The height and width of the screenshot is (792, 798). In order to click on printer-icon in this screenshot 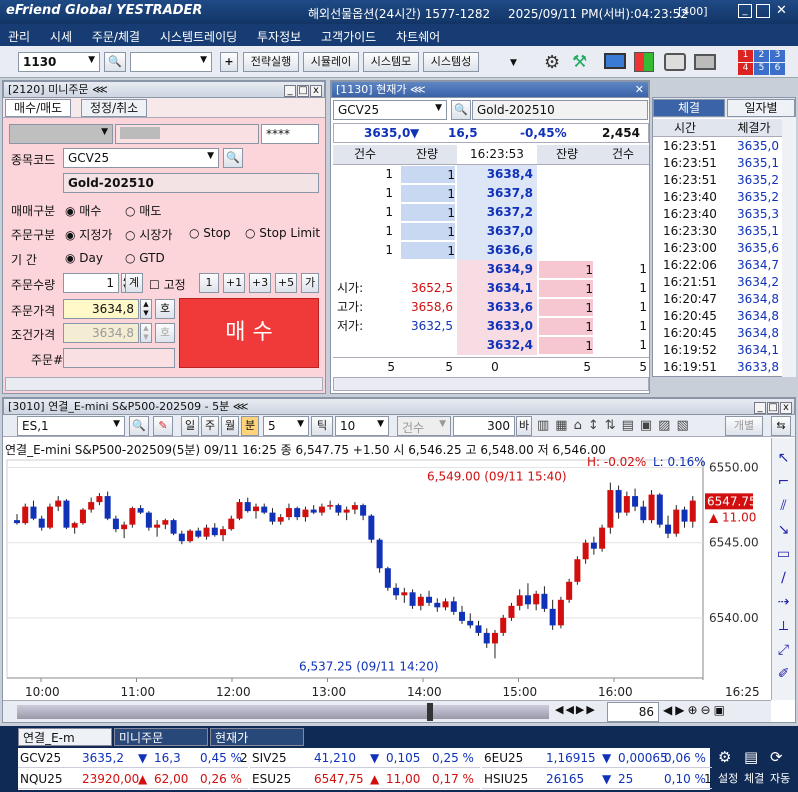, I will do `click(705, 62)`.